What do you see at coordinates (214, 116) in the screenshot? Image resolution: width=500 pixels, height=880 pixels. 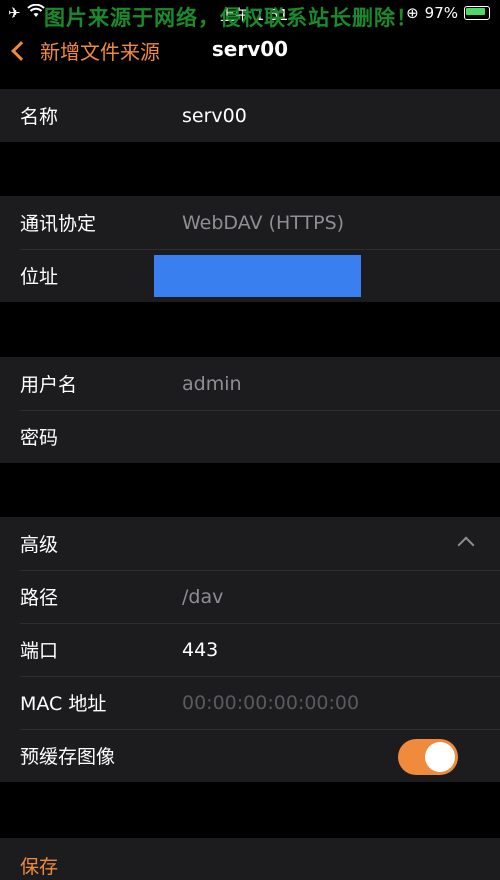 I see `name-field: serv00` at bounding box center [214, 116].